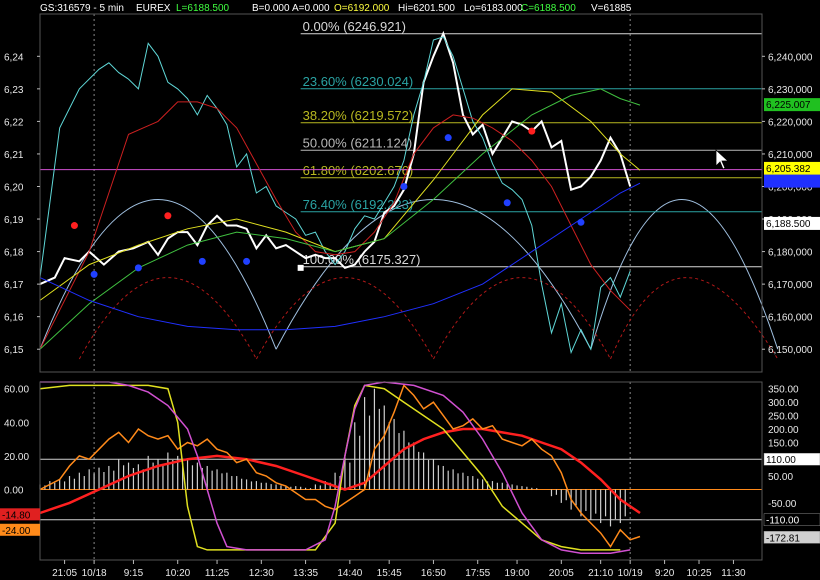 The width and height of the screenshot is (820, 580). What do you see at coordinates (16, 515) in the screenshot?
I see `oscillator-left-badge-label: -14.80` at bounding box center [16, 515].